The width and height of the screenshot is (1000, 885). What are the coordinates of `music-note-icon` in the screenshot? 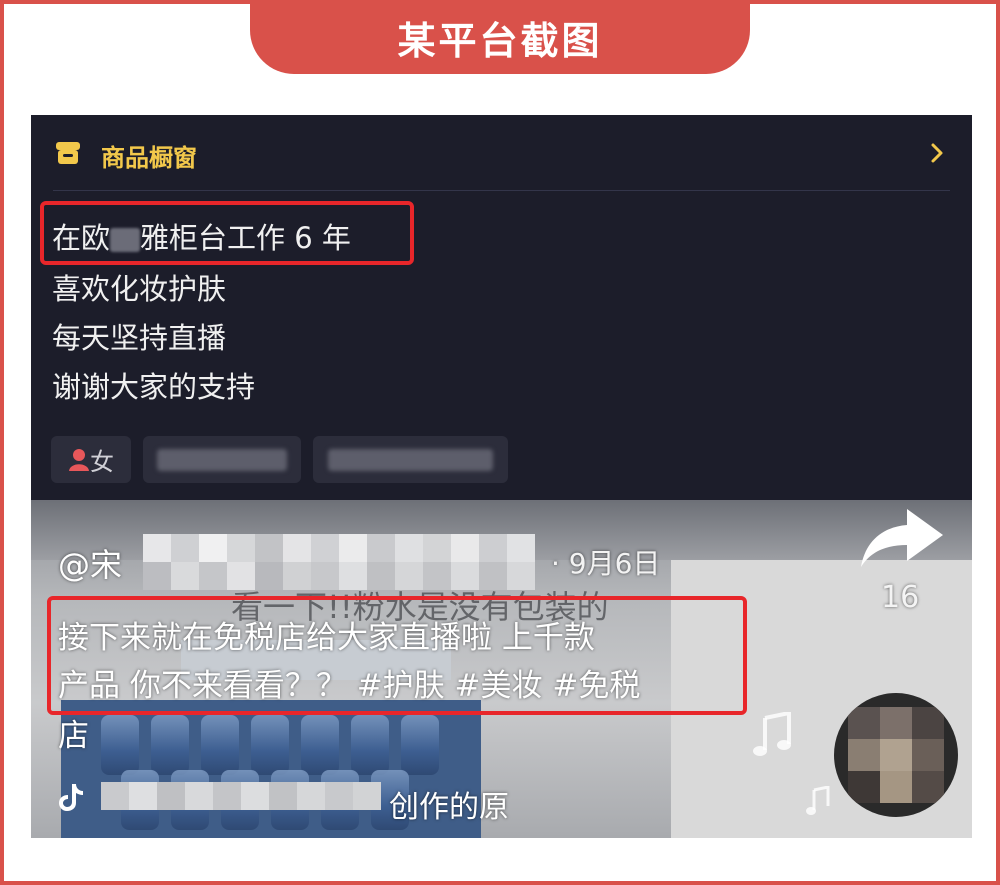 It's located at (772, 734).